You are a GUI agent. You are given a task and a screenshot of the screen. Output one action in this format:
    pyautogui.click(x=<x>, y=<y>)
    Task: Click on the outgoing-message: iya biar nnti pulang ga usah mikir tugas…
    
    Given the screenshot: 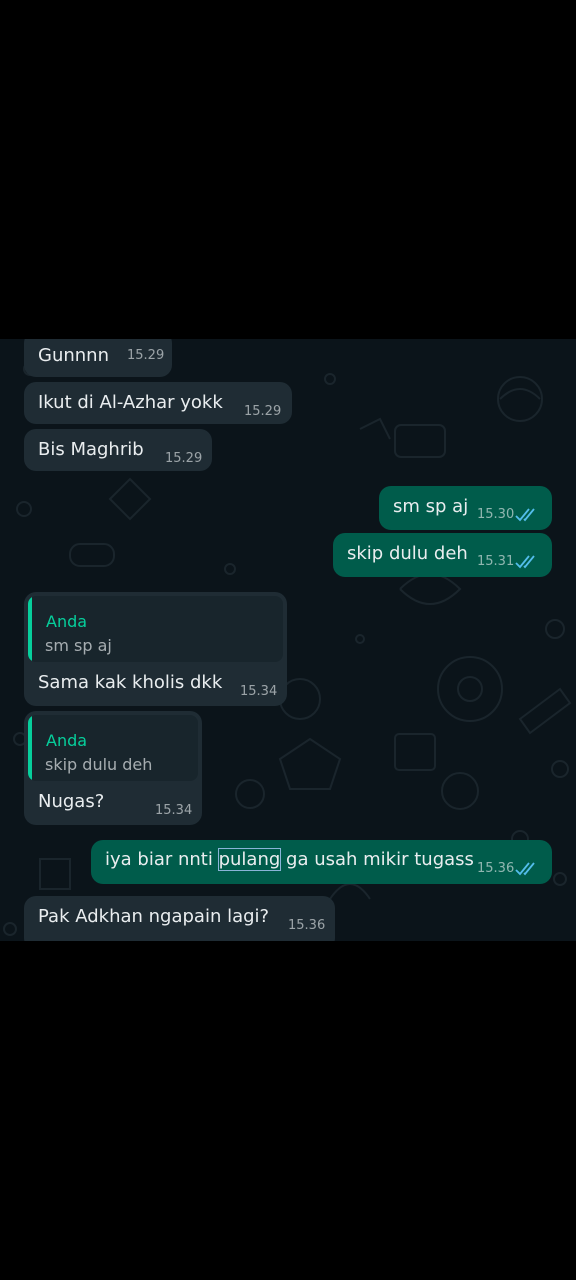 What is the action you would take?
    pyautogui.click(x=321, y=862)
    